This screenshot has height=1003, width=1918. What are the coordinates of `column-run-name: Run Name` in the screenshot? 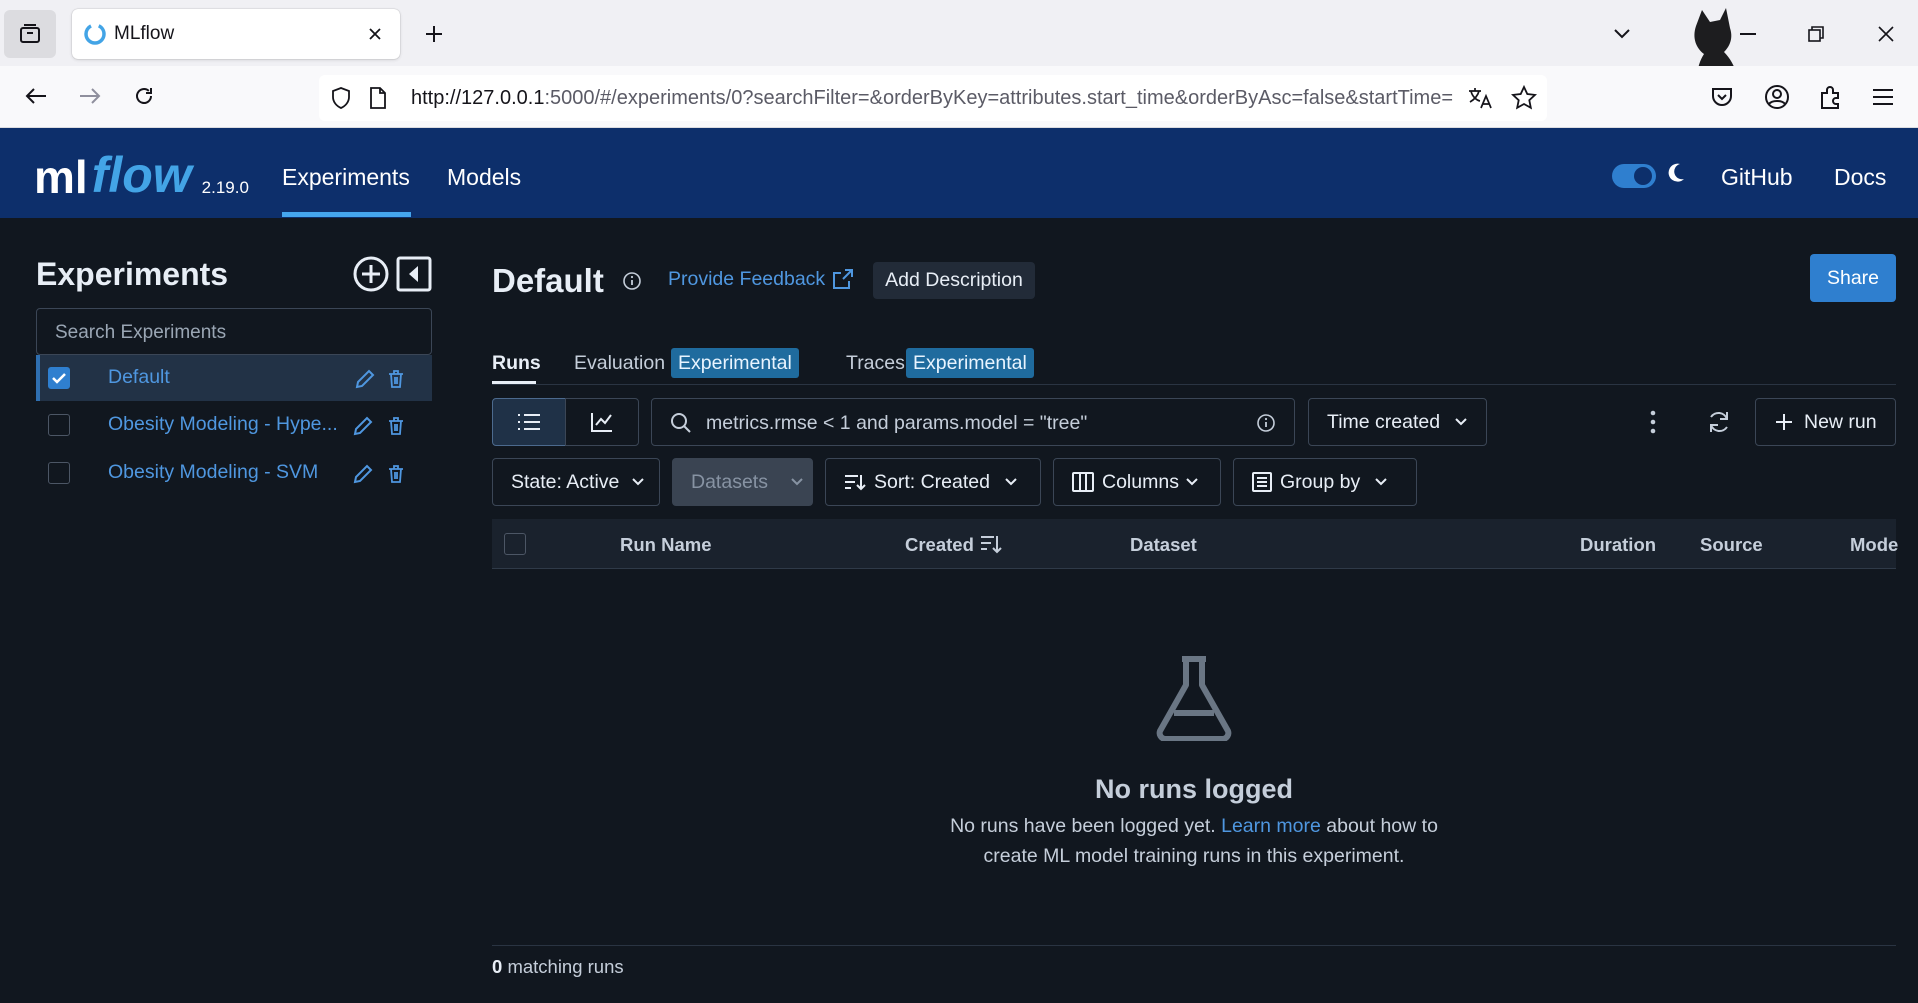 It's located at (666, 545).